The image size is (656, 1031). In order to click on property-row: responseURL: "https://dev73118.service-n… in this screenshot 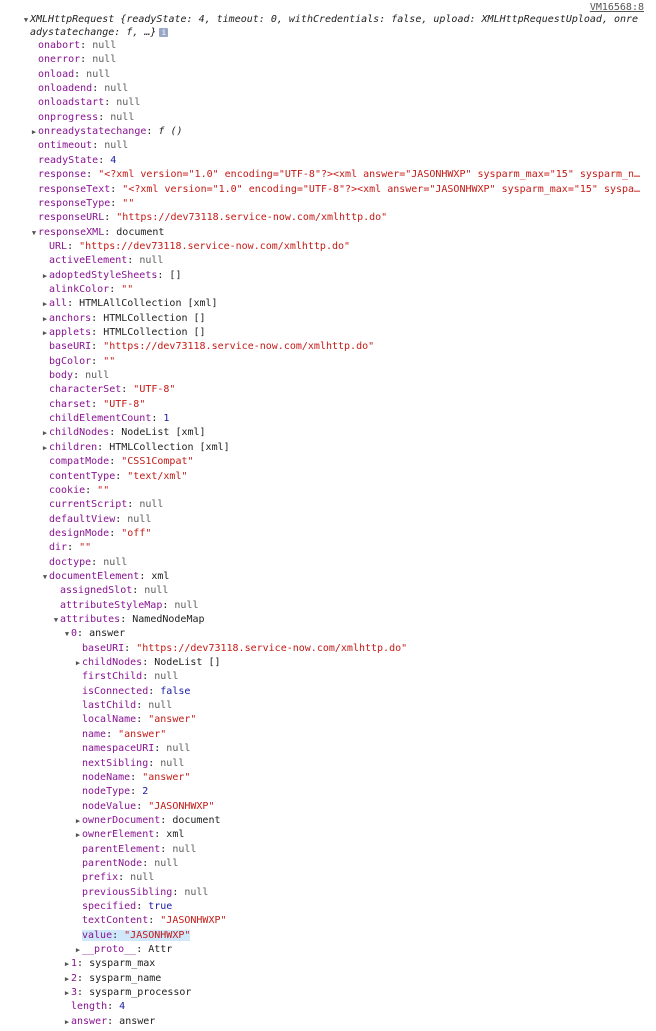, I will do `click(208, 218)`.